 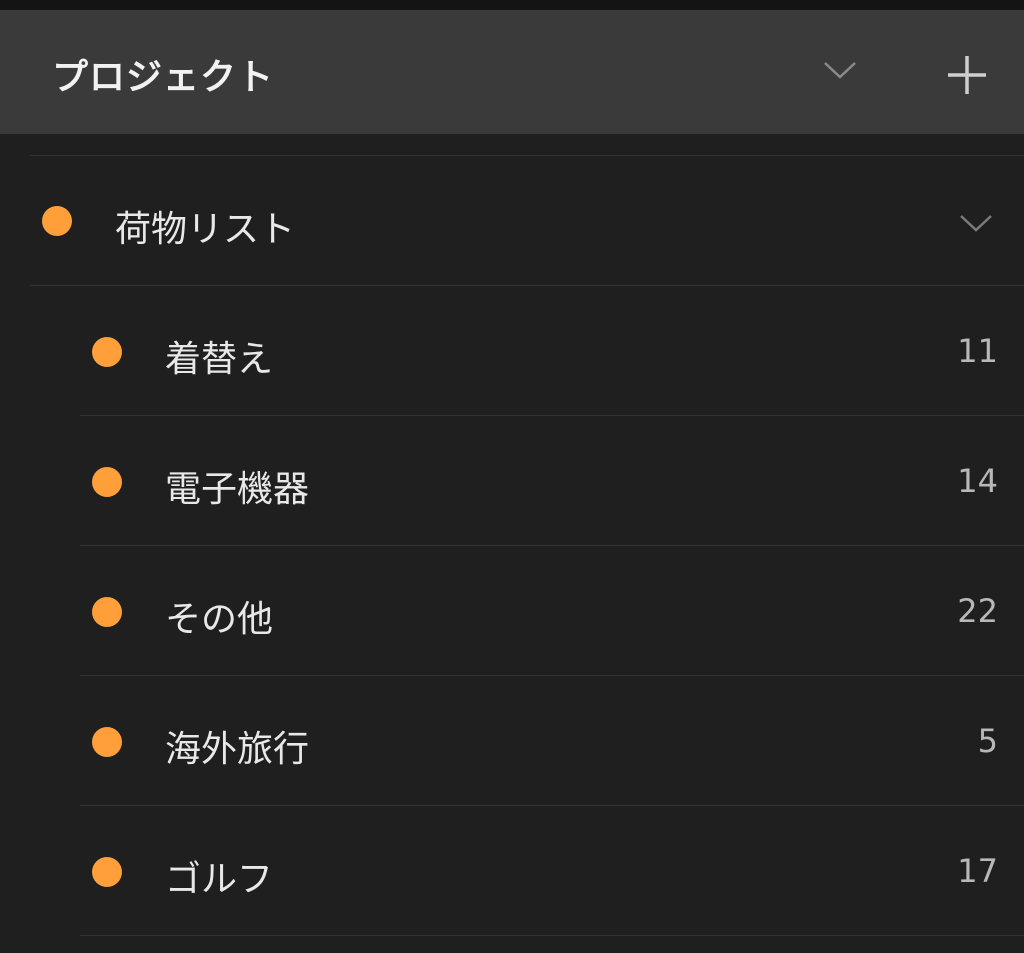 What do you see at coordinates (512, 871) in the screenshot?
I see `list-item: ゴルフ 17` at bounding box center [512, 871].